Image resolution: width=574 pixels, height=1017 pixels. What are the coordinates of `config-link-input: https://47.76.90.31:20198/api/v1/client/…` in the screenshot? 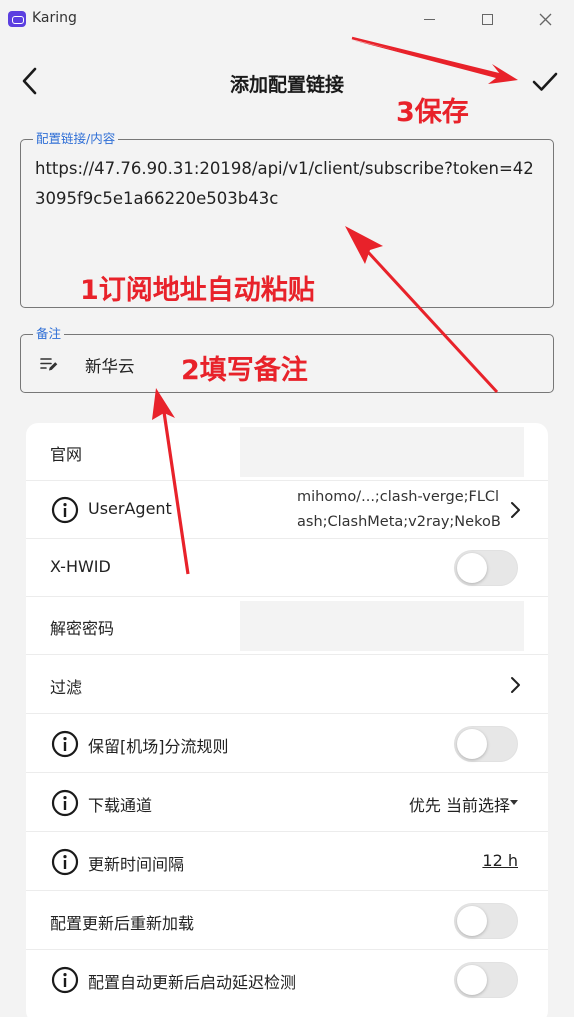 It's located at (285, 184).